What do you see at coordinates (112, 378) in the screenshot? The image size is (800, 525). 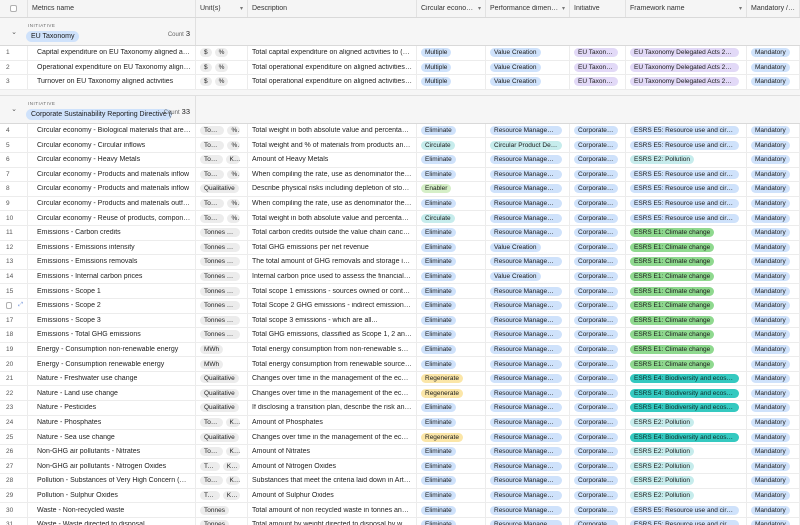 I see `metric-name-cell: Nature - Freshwater use change` at bounding box center [112, 378].